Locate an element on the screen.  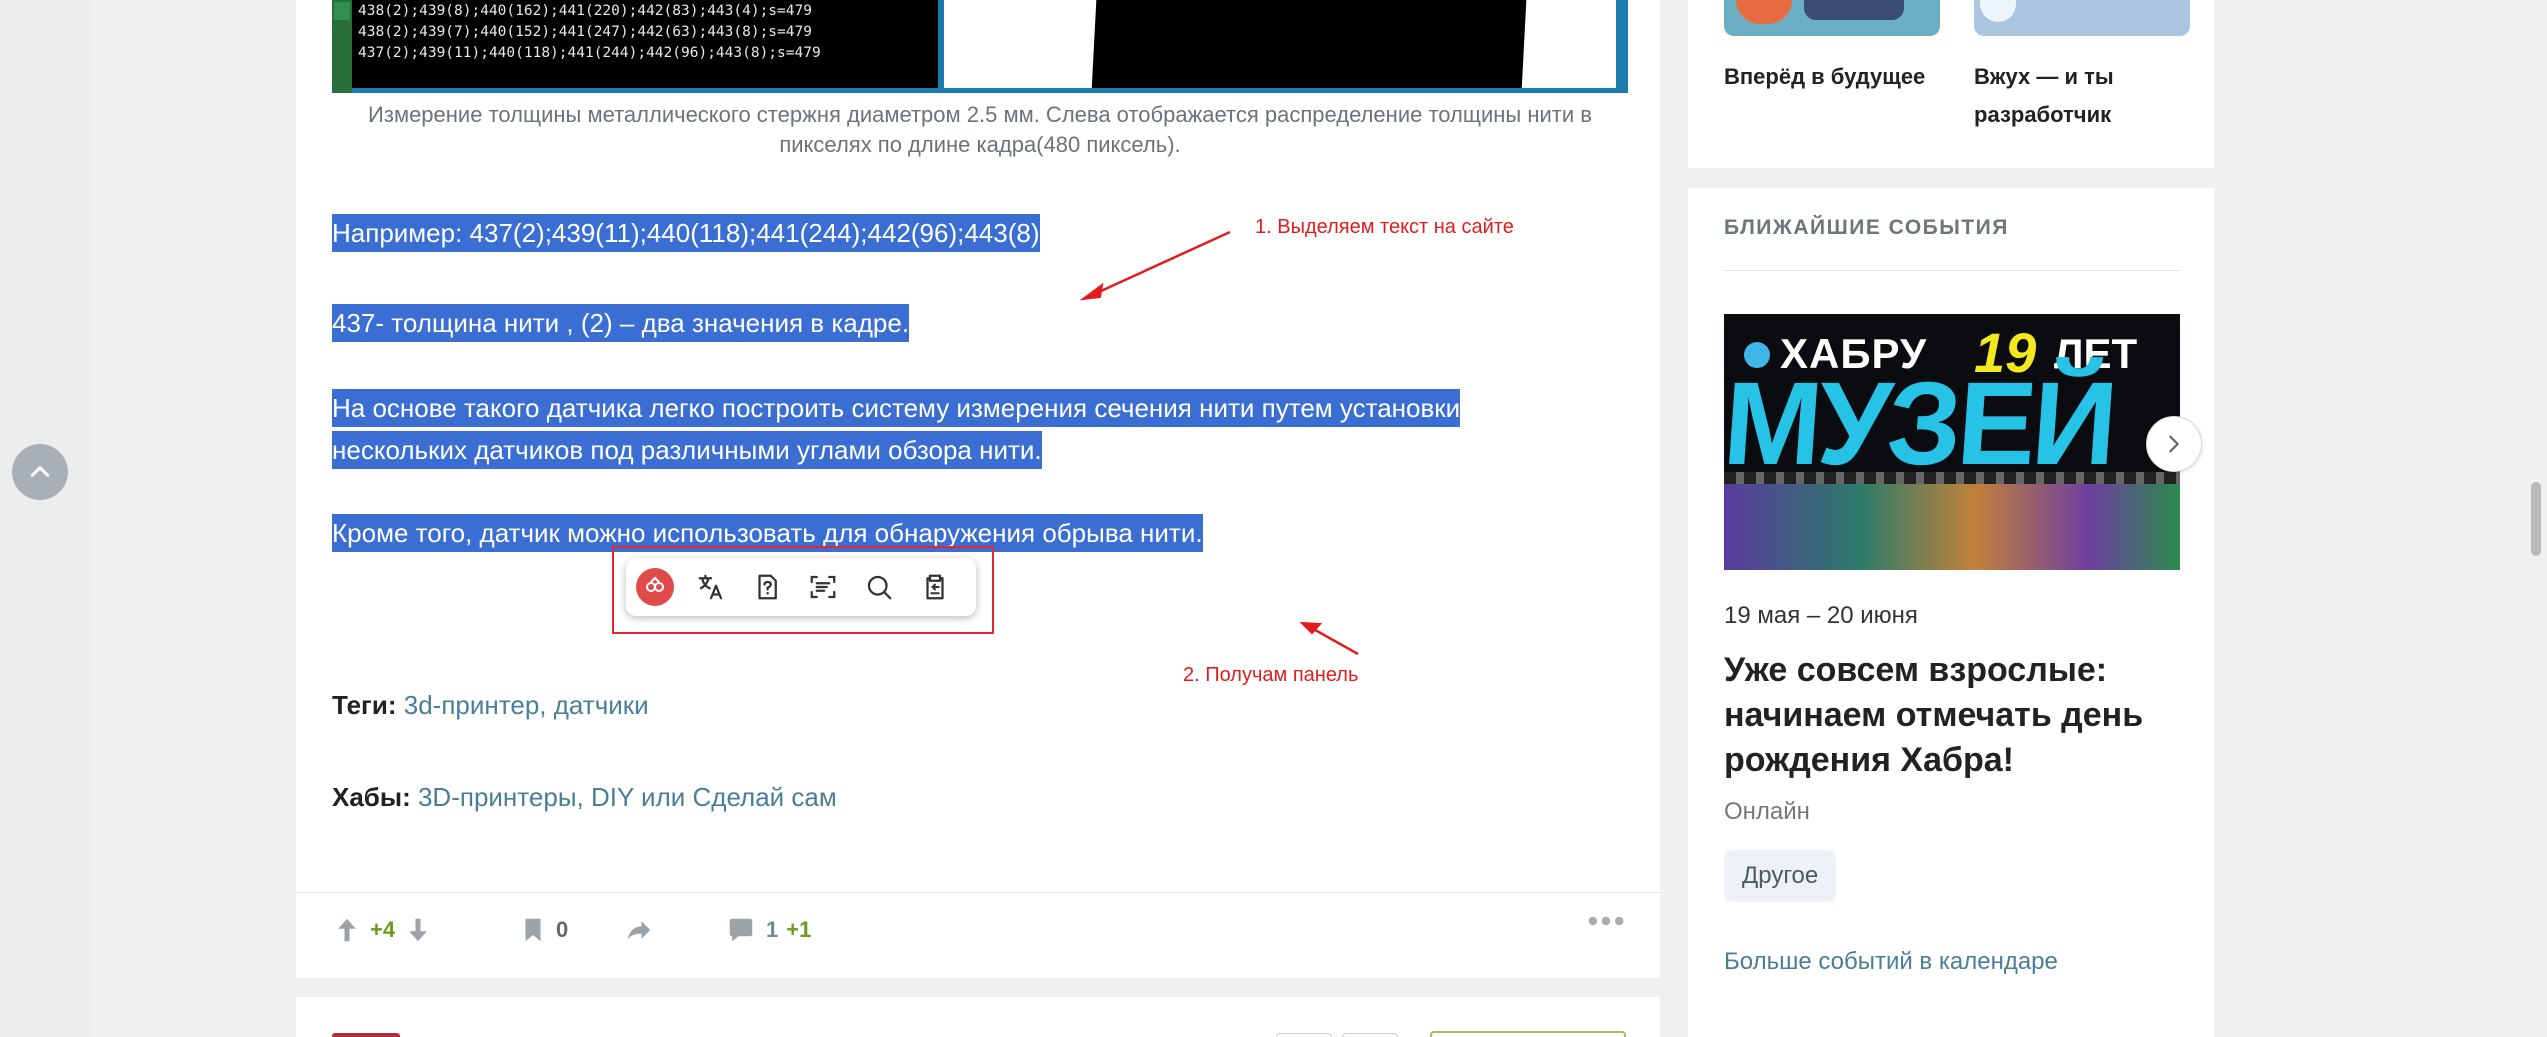
summarize-icon is located at coordinates (823, 587).